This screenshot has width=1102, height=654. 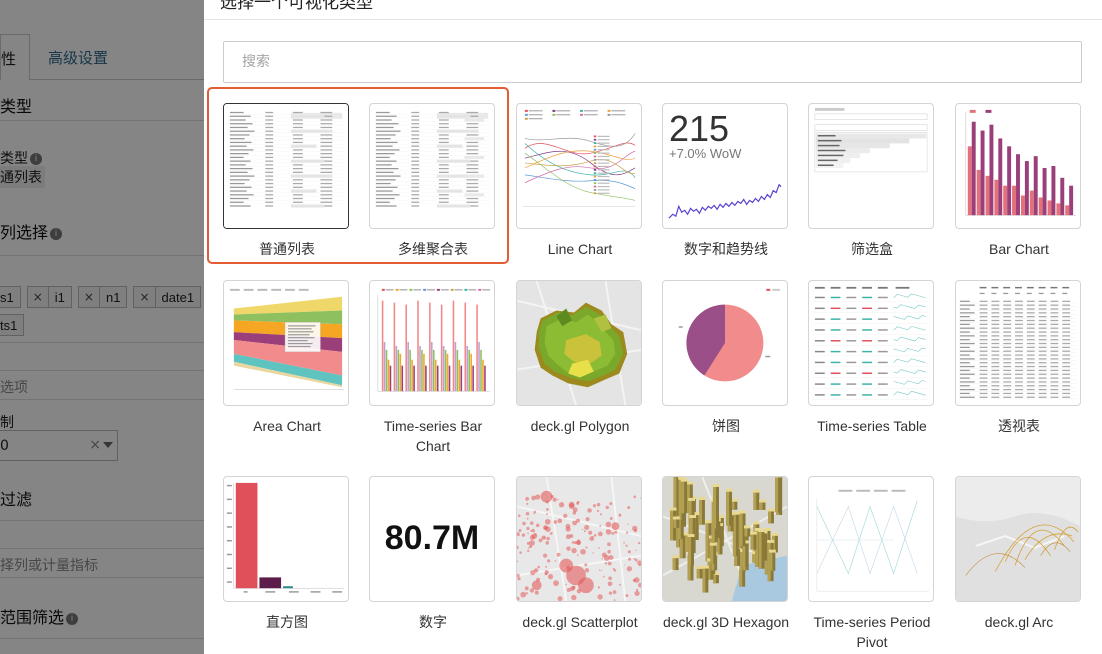 What do you see at coordinates (726, 249) in the screenshot?
I see `viz-tile-label: 数字和趋势线` at bounding box center [726, 249].